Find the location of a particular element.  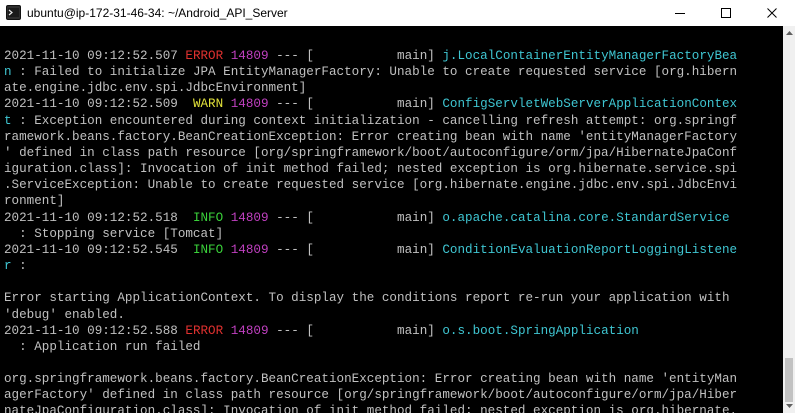

scroll-up-button is located at coordinates (789, 33).